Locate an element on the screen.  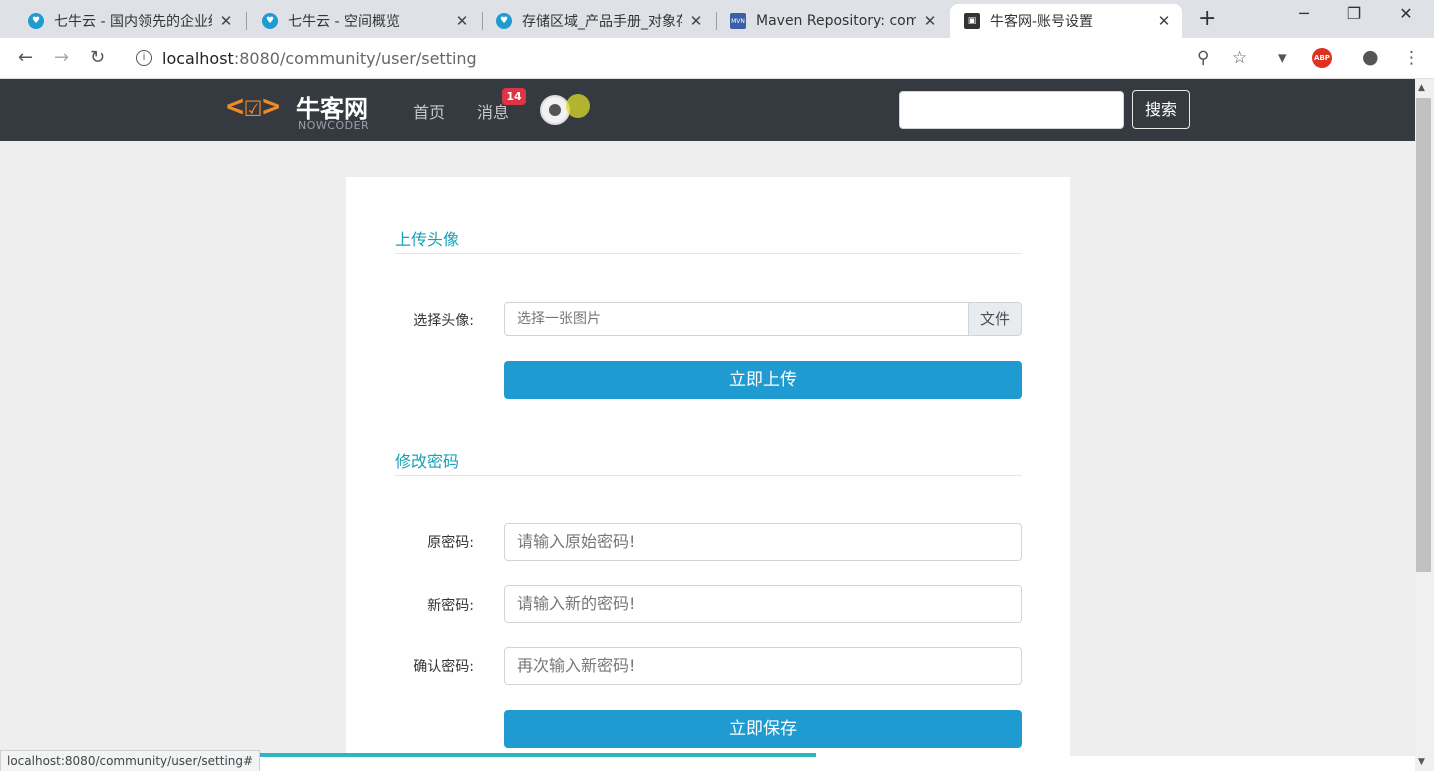
profile-icon: ● is located at coordinates (1370, 57).